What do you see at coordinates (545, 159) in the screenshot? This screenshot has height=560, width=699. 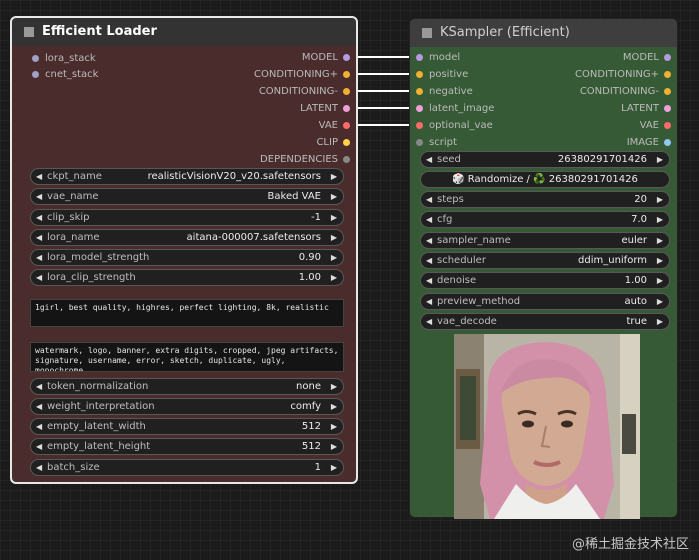 I see `widget-seed: ◀ seed 26380291701426 ▶` at bounding box center [545, 159].